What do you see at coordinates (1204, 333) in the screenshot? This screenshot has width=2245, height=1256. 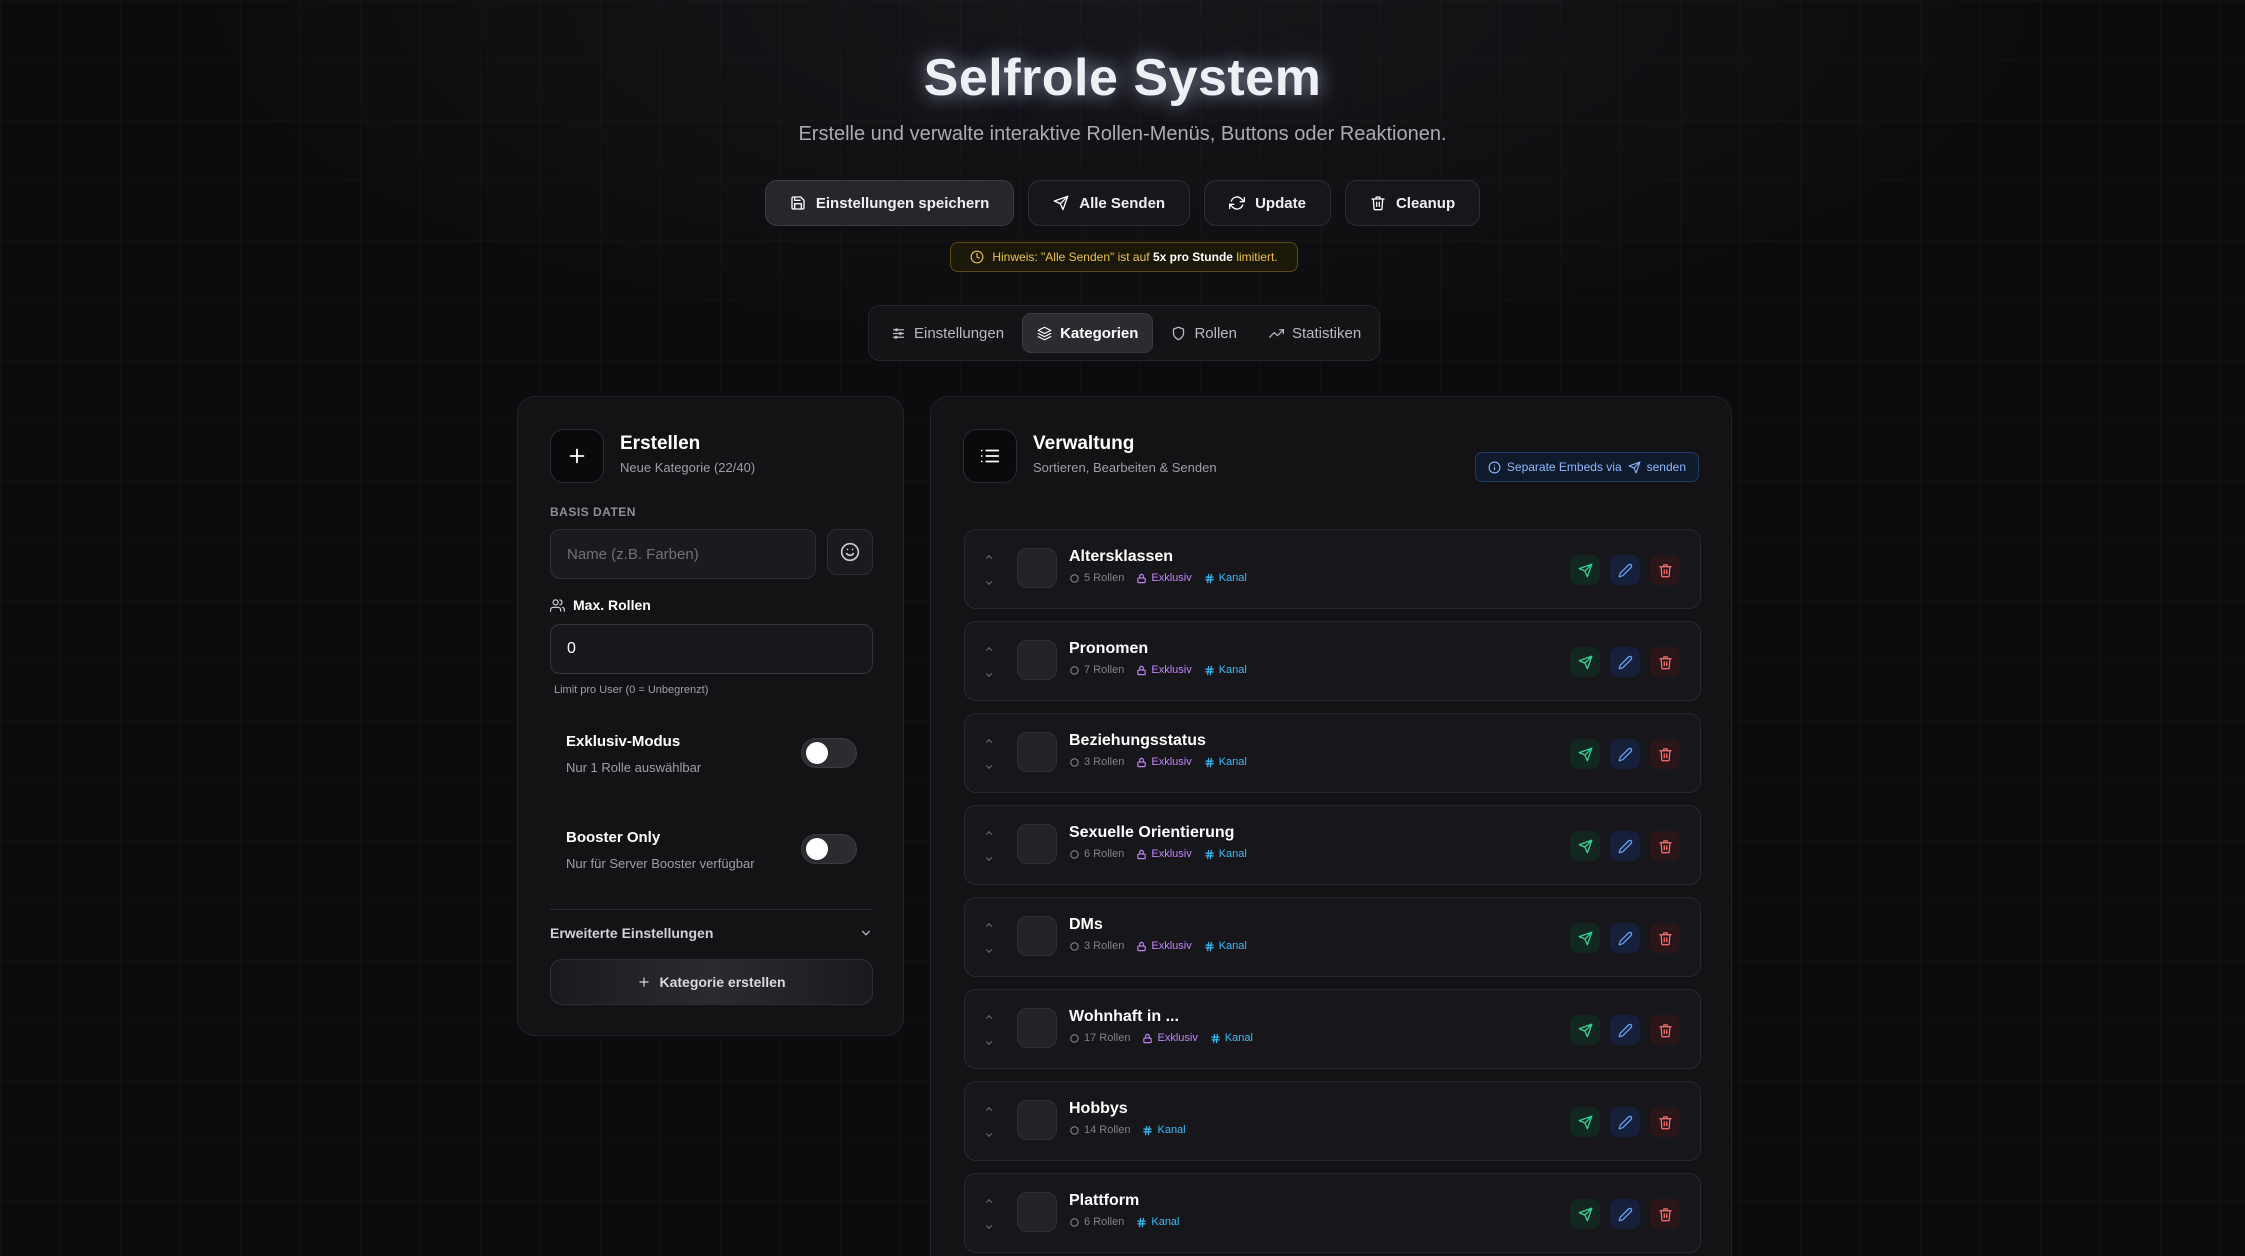 I see `tab-rollen: Rollen` at bounding box center [1204, 333].